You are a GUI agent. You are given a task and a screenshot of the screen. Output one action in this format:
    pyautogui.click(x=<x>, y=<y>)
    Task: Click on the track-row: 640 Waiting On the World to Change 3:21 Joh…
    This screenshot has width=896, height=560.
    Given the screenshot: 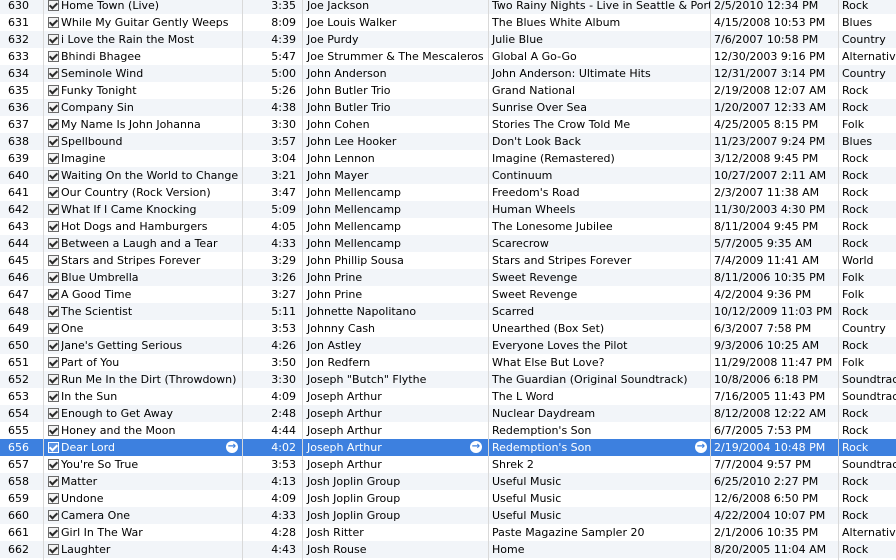 What is the action you would take?
    pyautogui.click(x=448, y=175)
    